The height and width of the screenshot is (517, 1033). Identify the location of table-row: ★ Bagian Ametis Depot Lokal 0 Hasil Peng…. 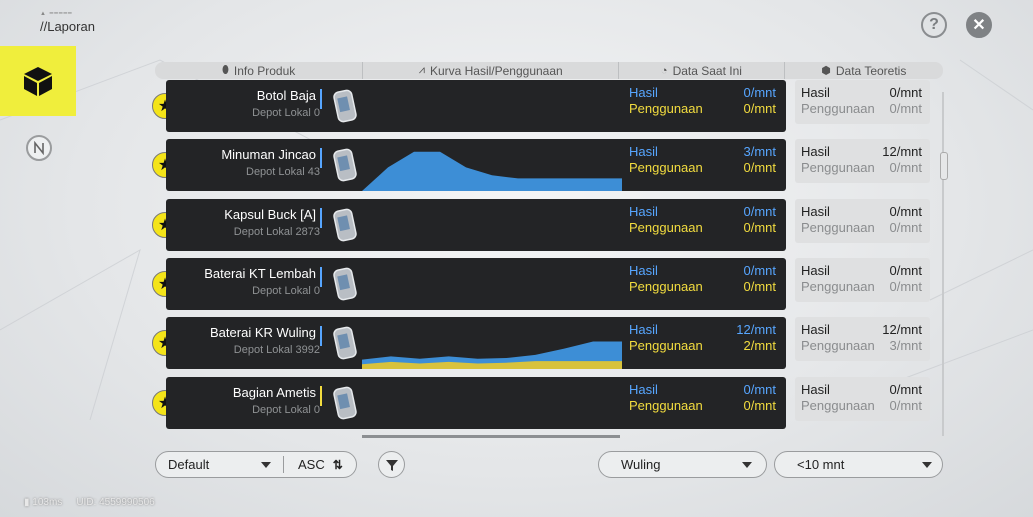
(547, 403).